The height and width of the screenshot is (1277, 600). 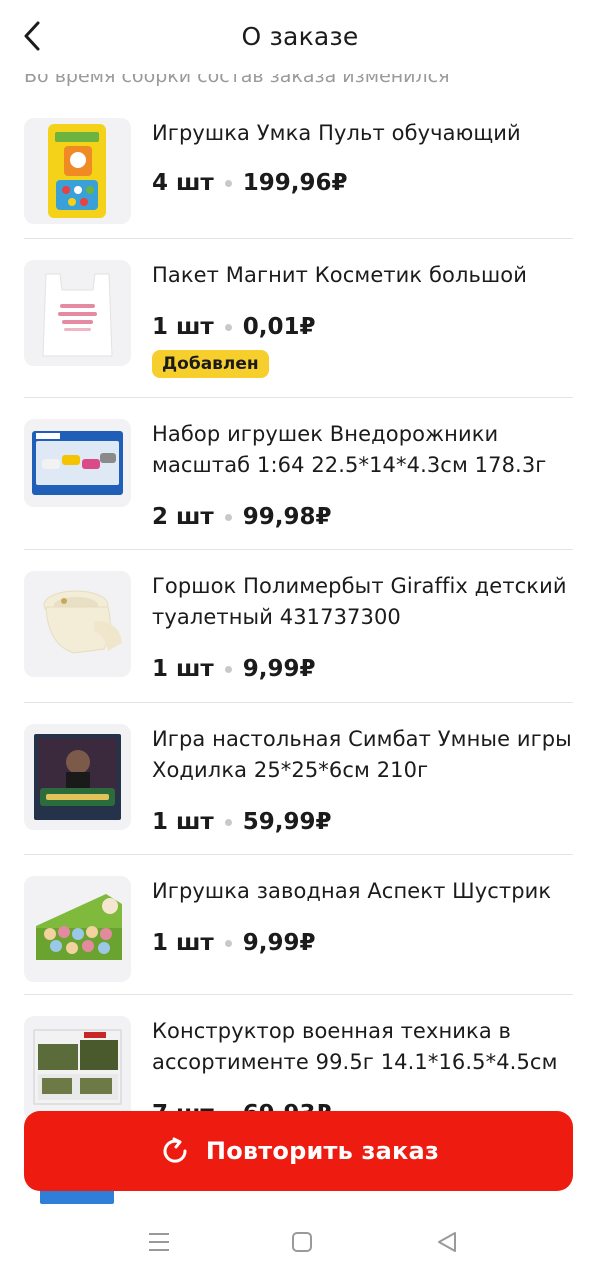 I want to click on product-name: Игрушка Умка Пульт обучающий, so click(x=336, y=133).